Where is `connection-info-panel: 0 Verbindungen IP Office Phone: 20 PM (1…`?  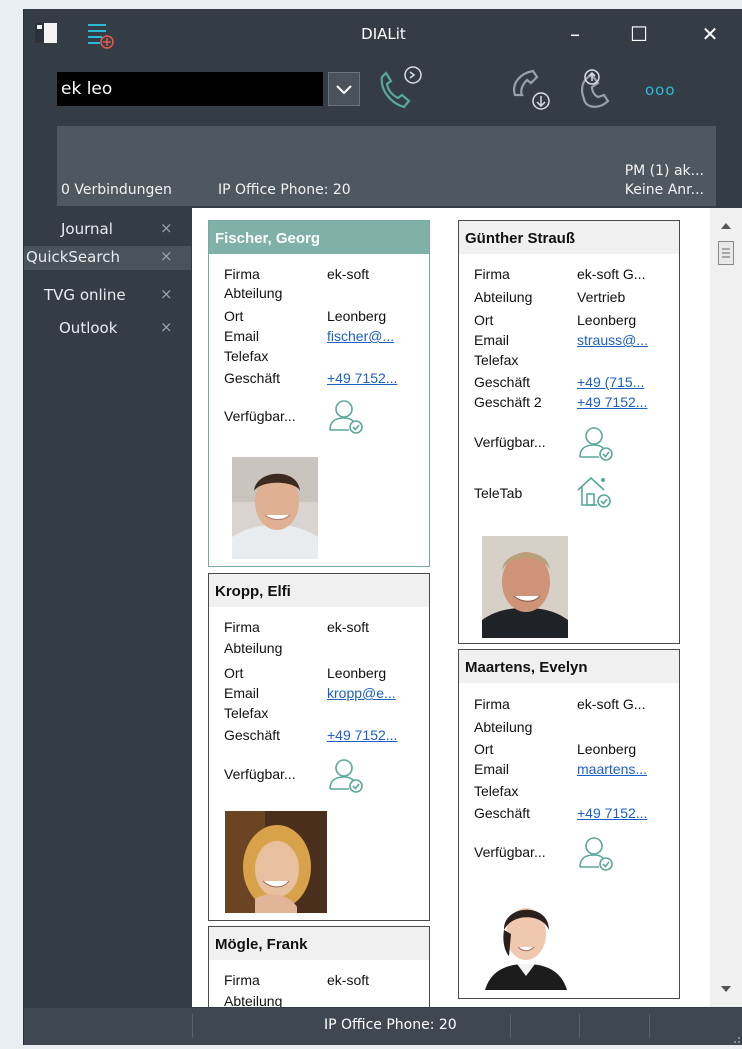 connection-info-panel: 0 Verbindungen IP Office Phone: 20 PM (1… is located at coordinates (386, 166).